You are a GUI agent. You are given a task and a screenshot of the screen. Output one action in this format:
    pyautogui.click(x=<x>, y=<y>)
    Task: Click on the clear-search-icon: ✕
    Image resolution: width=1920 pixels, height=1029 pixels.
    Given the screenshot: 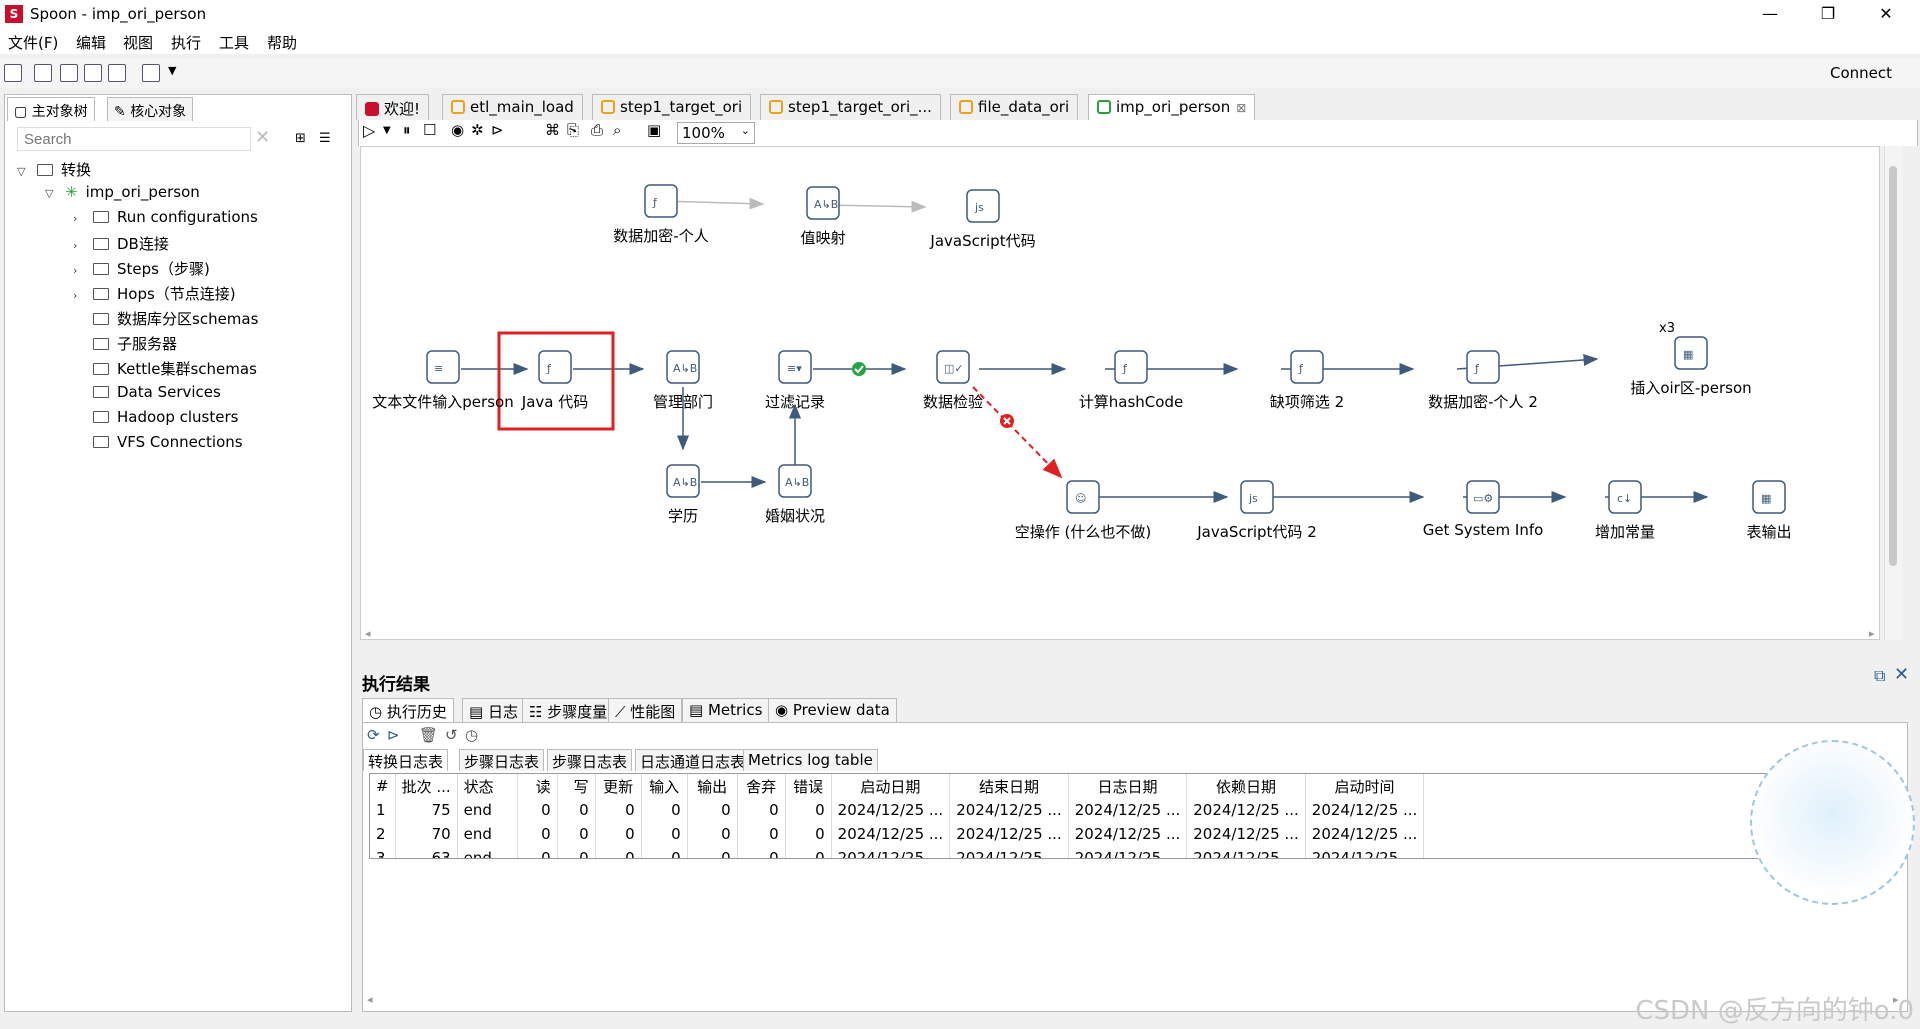 What is the action you would take?
    pyautogui.click(x=262, y=137)
    